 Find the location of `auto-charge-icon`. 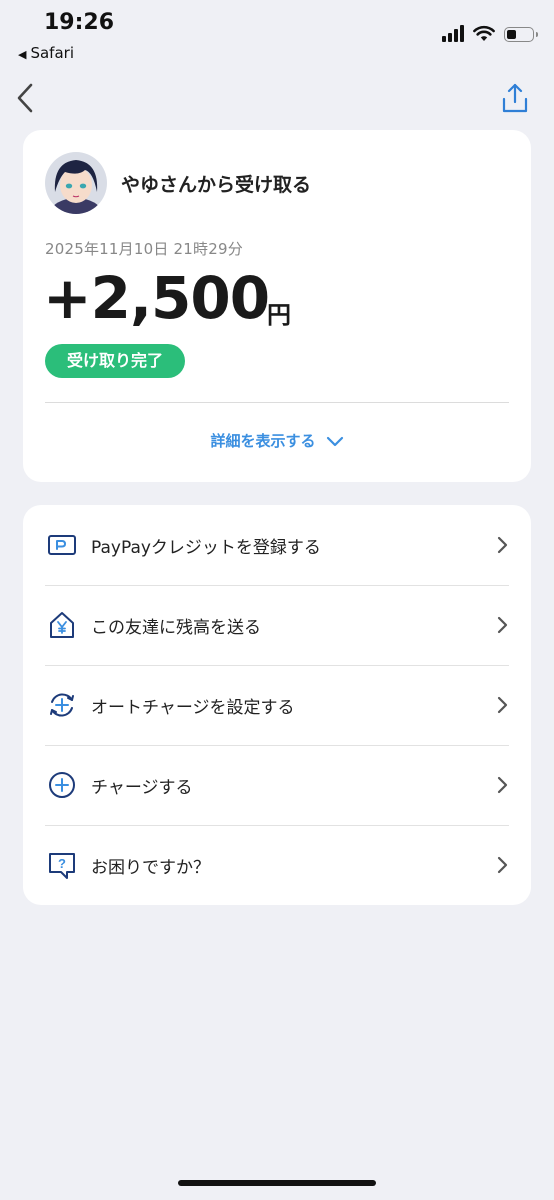

auto-charge-icon is located at coordinates (62, 705).